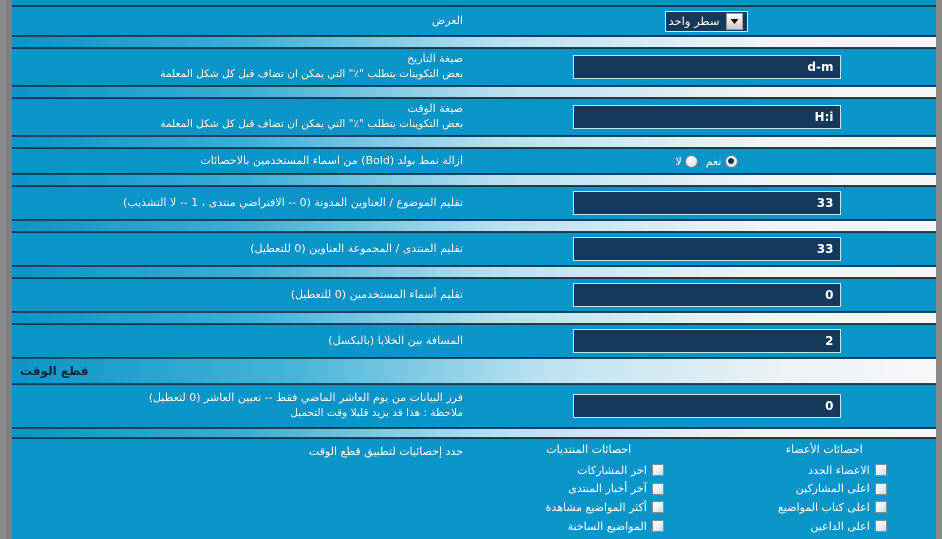 The width and height of the screenshot is (942, 539). I want to click on date-format-input, so click(706, 67).